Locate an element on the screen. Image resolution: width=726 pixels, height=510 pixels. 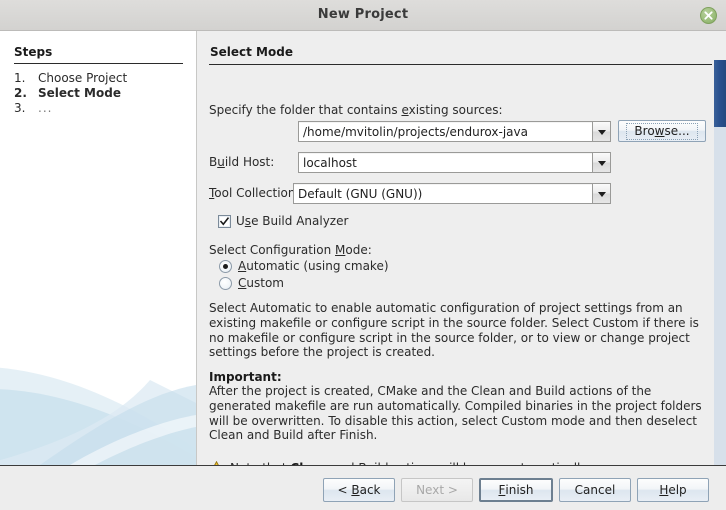
tool-collection-label: Tool Collection: is located at coordinates (254, 193).